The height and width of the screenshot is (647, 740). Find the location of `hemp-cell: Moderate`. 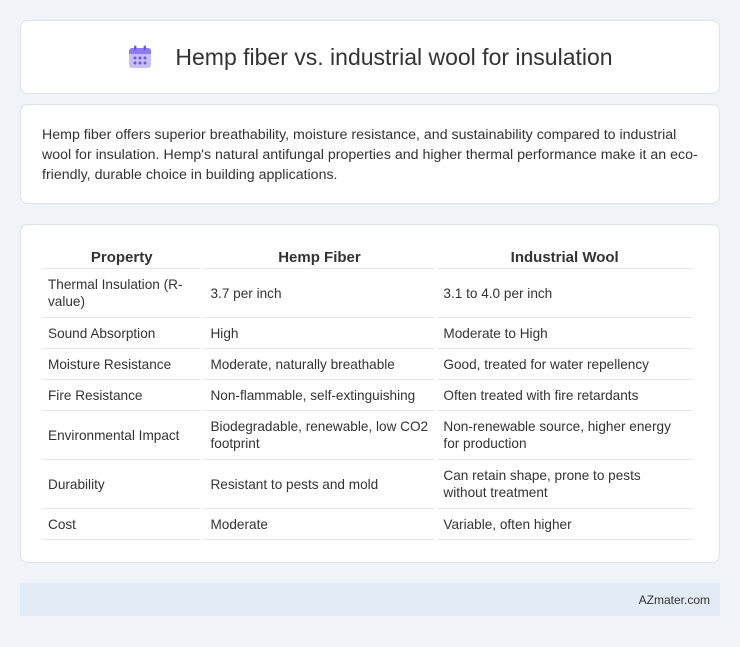

hemp-cell: Moderate is located at coordinates (319, 524).